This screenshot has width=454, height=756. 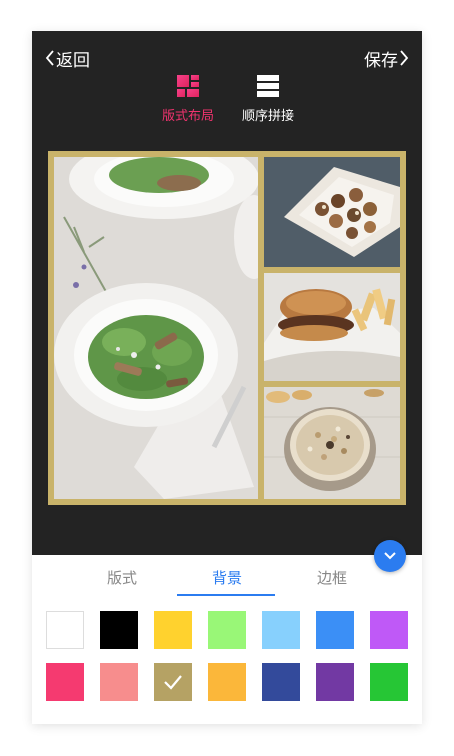 What do you see at coordinates (226, 595) in the screenshot?
I see `active-tab-indicator` at bounding box center [226, 595].